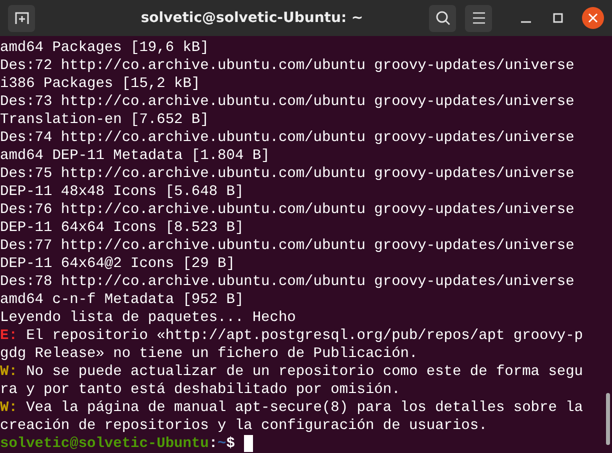  Describe the element at coordinates (117, 264) in the screenshot. I see `output-line: DEP-11 64x64@2 Icons [29 B]` at that location.